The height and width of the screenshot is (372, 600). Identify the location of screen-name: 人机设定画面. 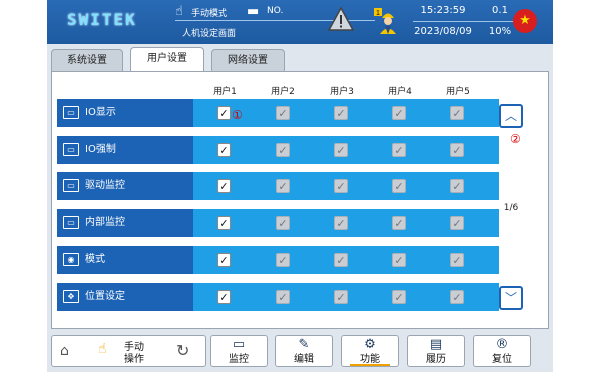
(209, 34).